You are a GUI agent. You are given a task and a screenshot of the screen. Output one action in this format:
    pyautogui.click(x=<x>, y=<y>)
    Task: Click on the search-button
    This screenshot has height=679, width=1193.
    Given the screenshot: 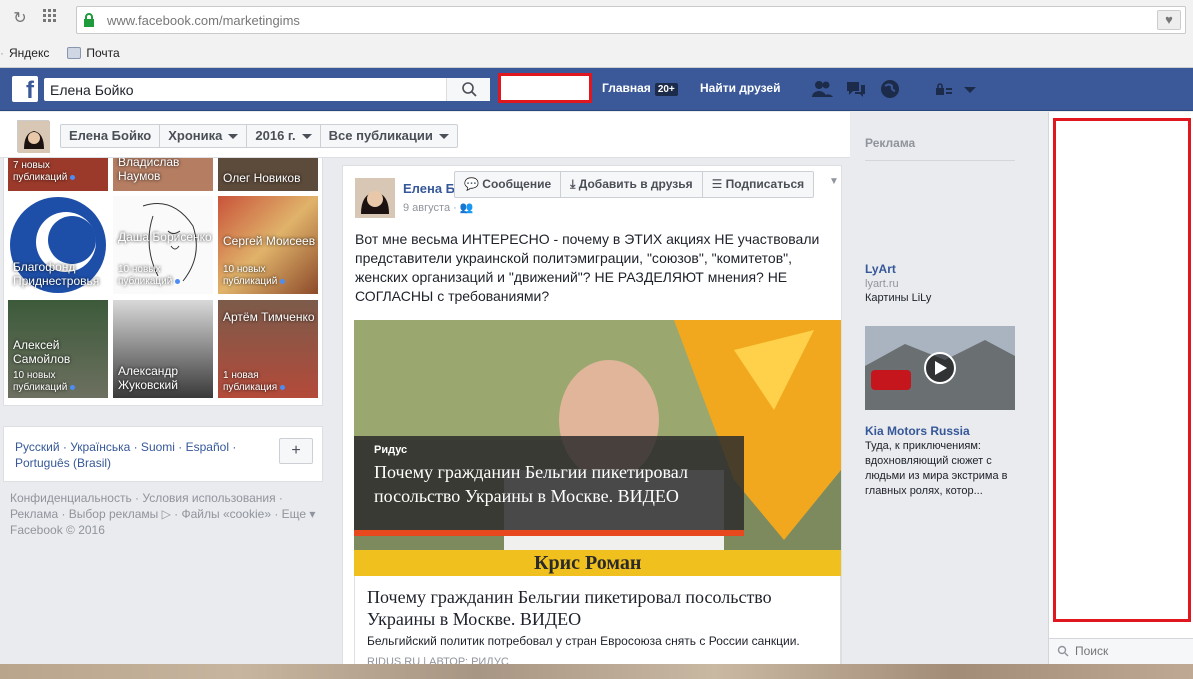 What is the action you would take?
    pyautogui.click(x=468, y=89)
    